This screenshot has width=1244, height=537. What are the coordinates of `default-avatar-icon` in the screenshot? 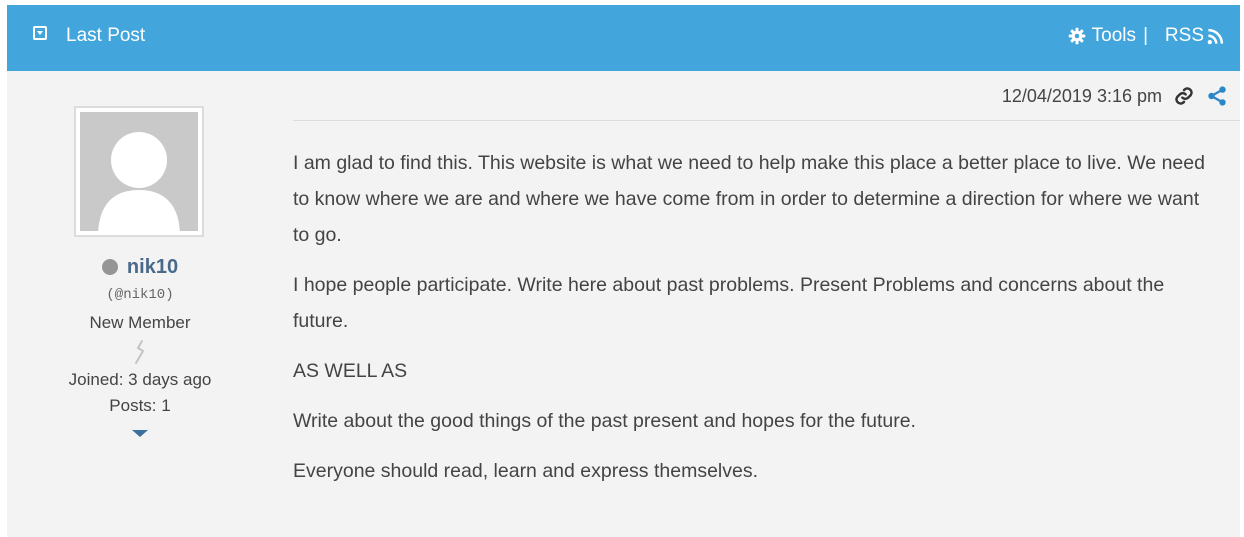 It's located at (139, 171).